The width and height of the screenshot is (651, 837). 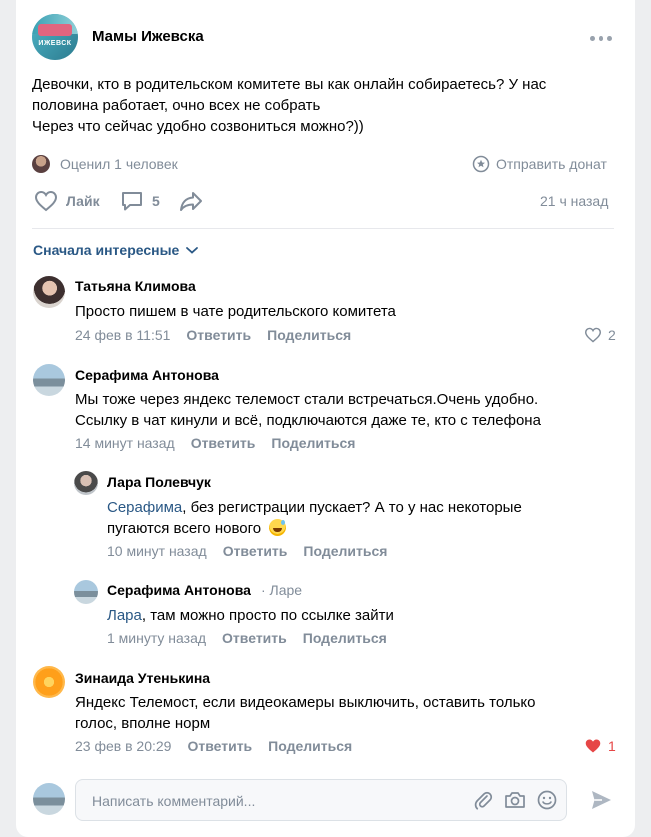 What do you see at coordinates (574, 201) in the screenshot?
I see `post-time: 21 ч назад` at bounding box center [574, 201].